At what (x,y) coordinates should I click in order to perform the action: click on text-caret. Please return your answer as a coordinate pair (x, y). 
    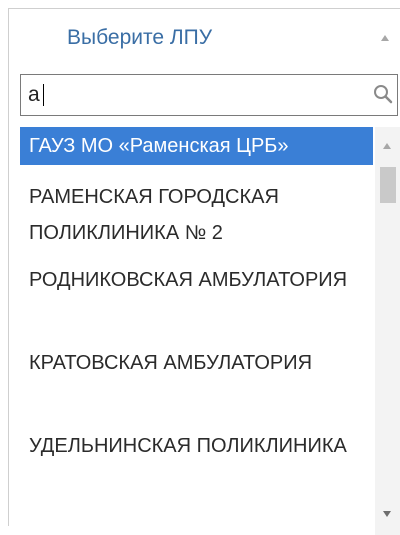
    Looking at the image, I should click on (43, 95).